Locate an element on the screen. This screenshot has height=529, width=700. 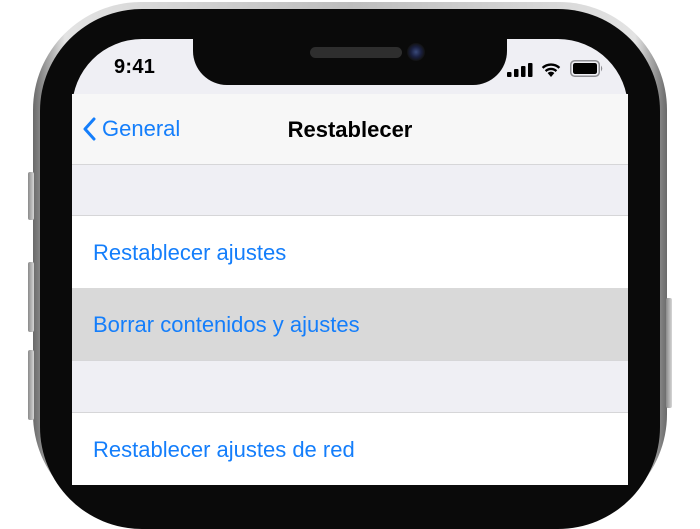
page-title: Restablecer is located at coordinates (350, 129).